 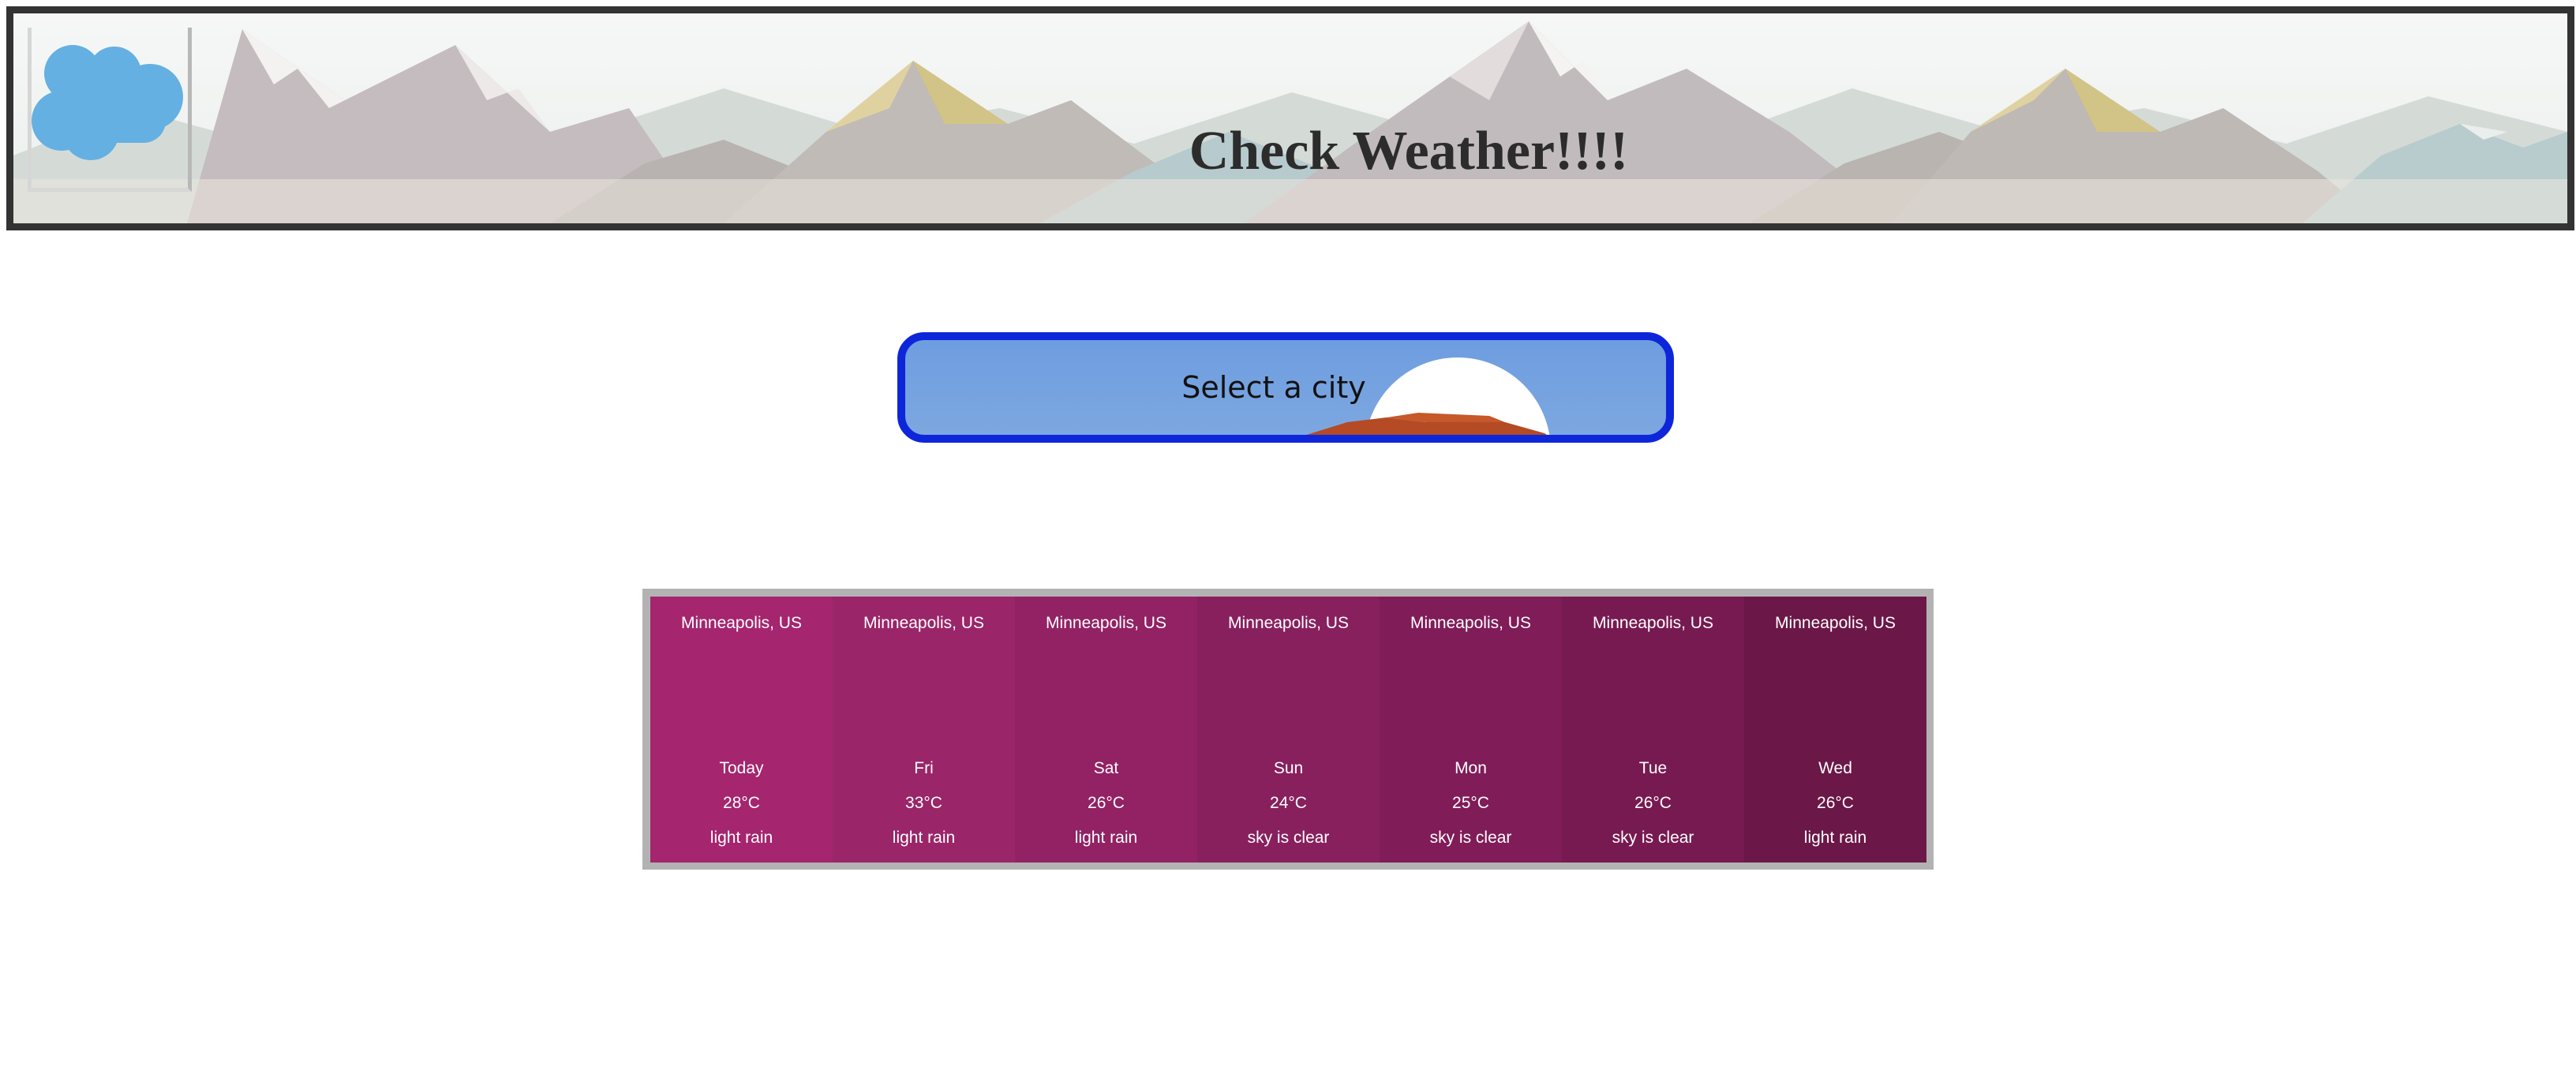 I want to click on forecast-day-card: Minneapolis, US Today 28°C light rain, so click(x=741, y=730).